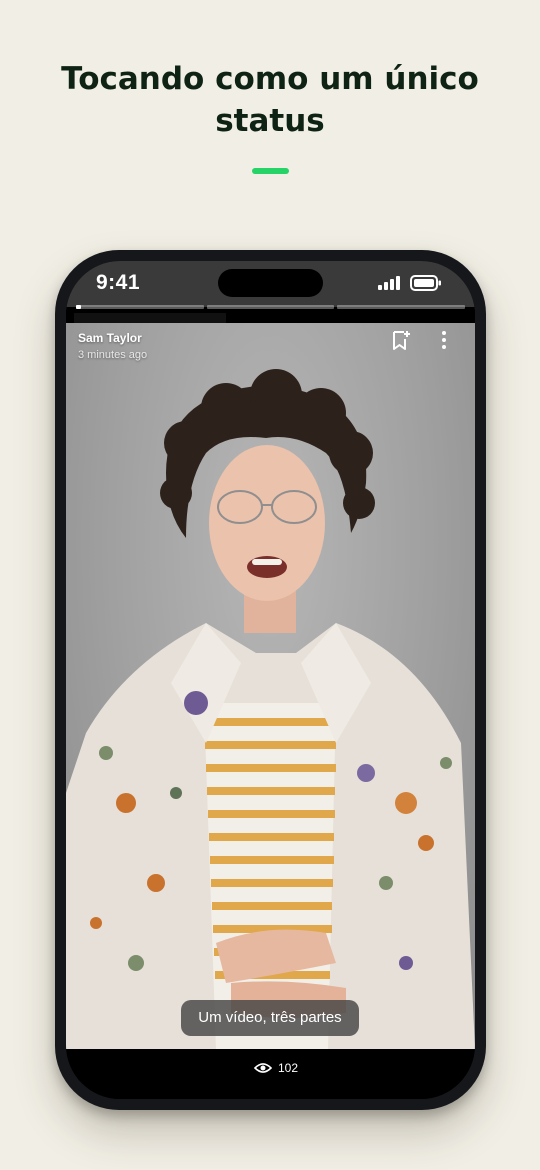 This screenshot has height=1170, width=540. I want to click on more-vertical-icon, so click(444, 340).